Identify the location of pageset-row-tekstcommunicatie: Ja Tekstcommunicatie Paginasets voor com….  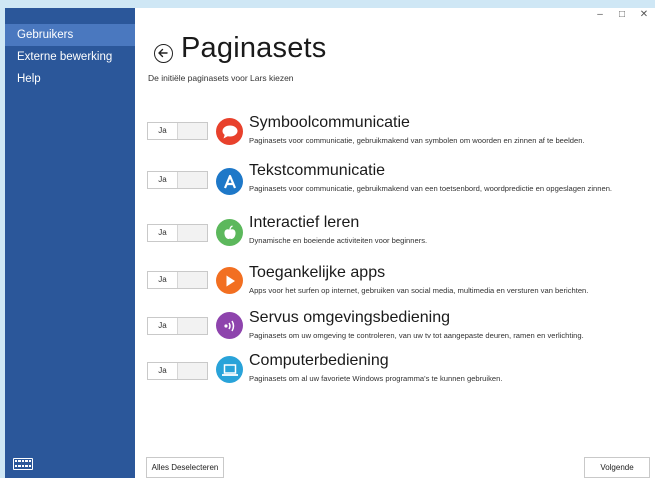
(395, 182).